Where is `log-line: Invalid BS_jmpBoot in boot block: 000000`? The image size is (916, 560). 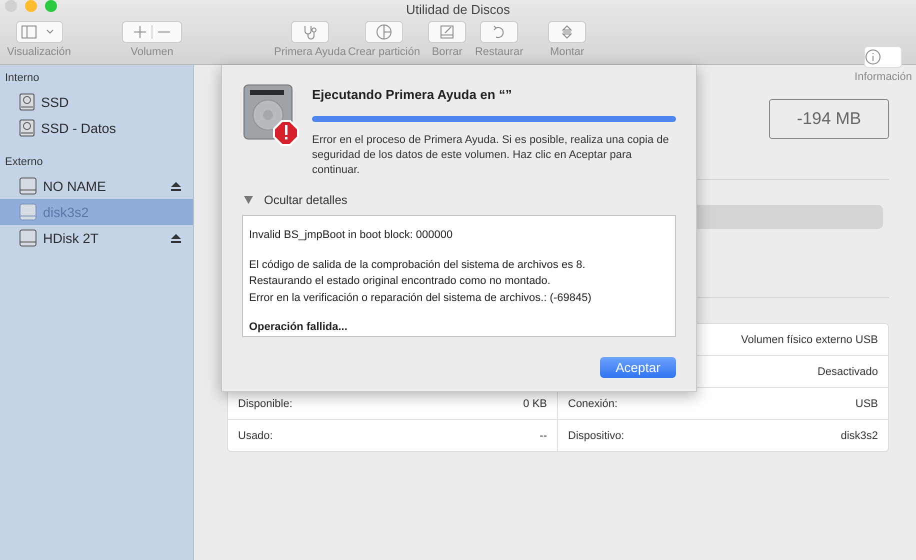
log-line: Invalid BS_jmpBoot in boot block: 000000 is located at coordinates (351, 235).